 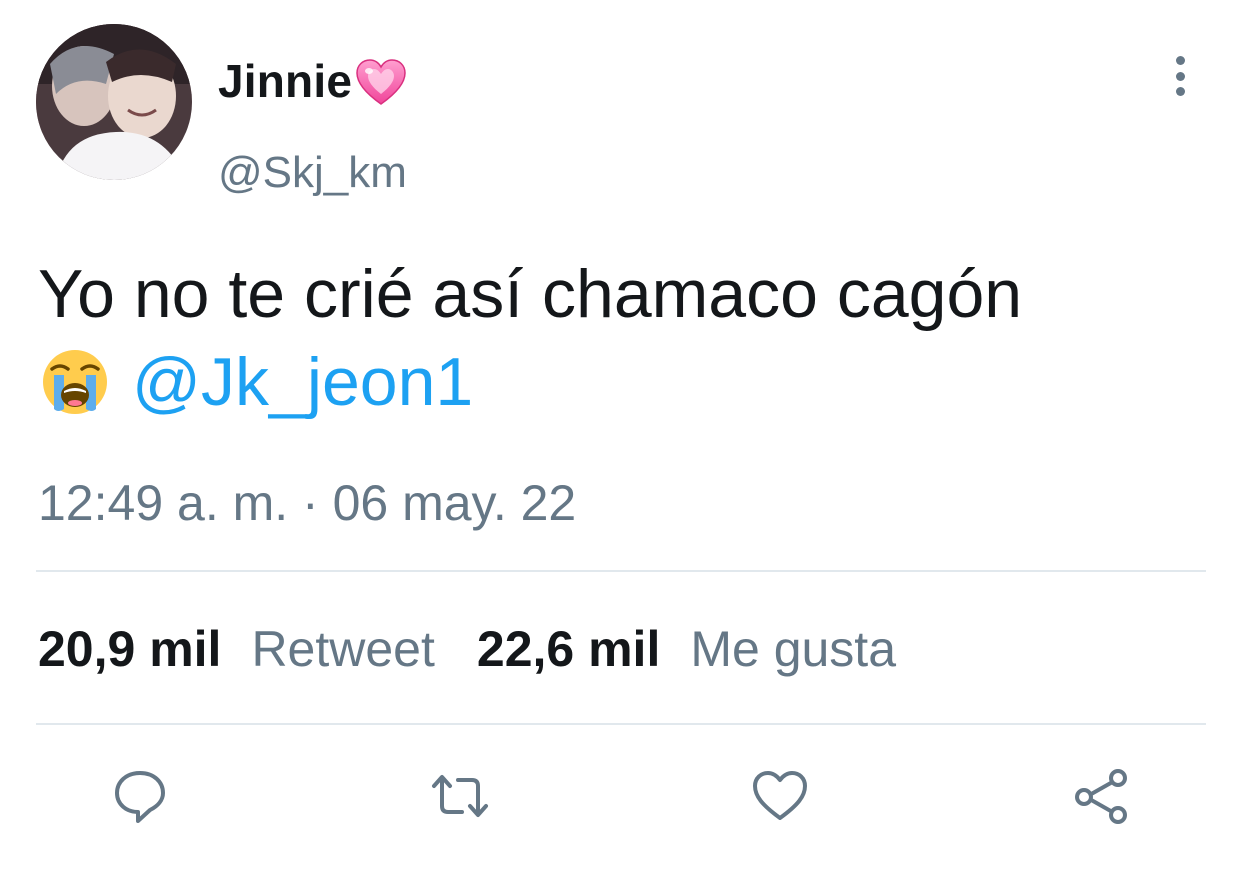 I want to click on share-button, so click(x=1102, y=796).